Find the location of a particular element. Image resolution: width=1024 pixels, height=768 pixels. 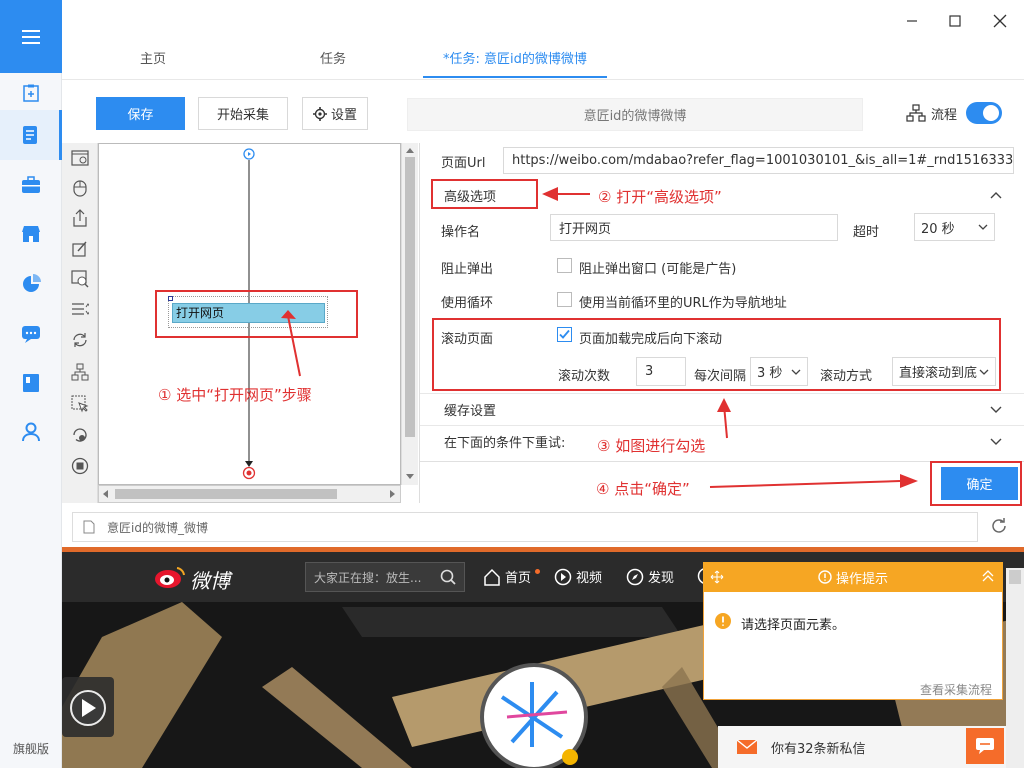

task-name-field: 意匠id的微博微博 is located at coordinates (635, 114).